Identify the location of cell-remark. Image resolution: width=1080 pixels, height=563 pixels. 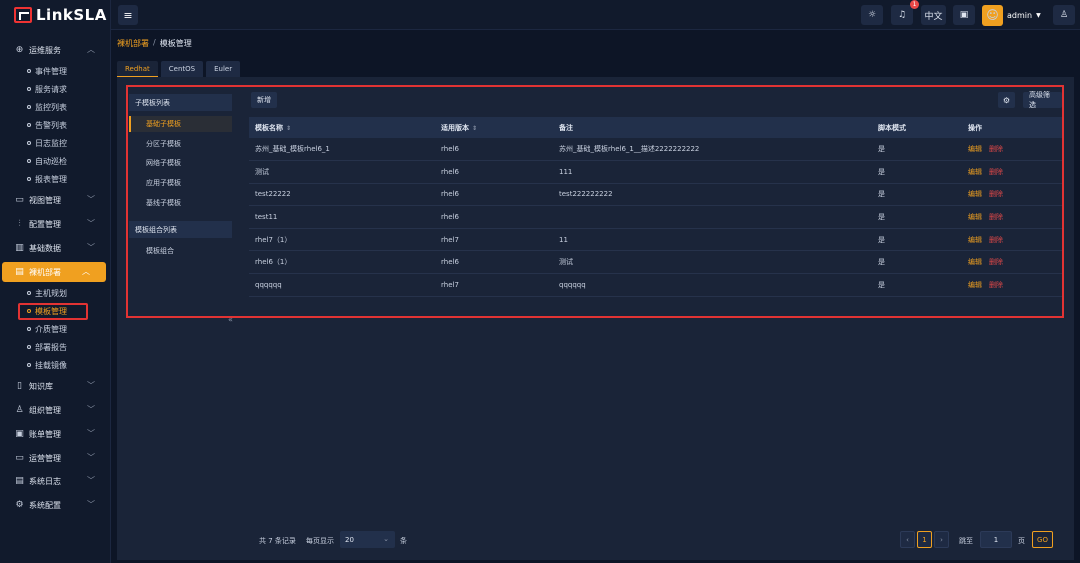
(712, 217).